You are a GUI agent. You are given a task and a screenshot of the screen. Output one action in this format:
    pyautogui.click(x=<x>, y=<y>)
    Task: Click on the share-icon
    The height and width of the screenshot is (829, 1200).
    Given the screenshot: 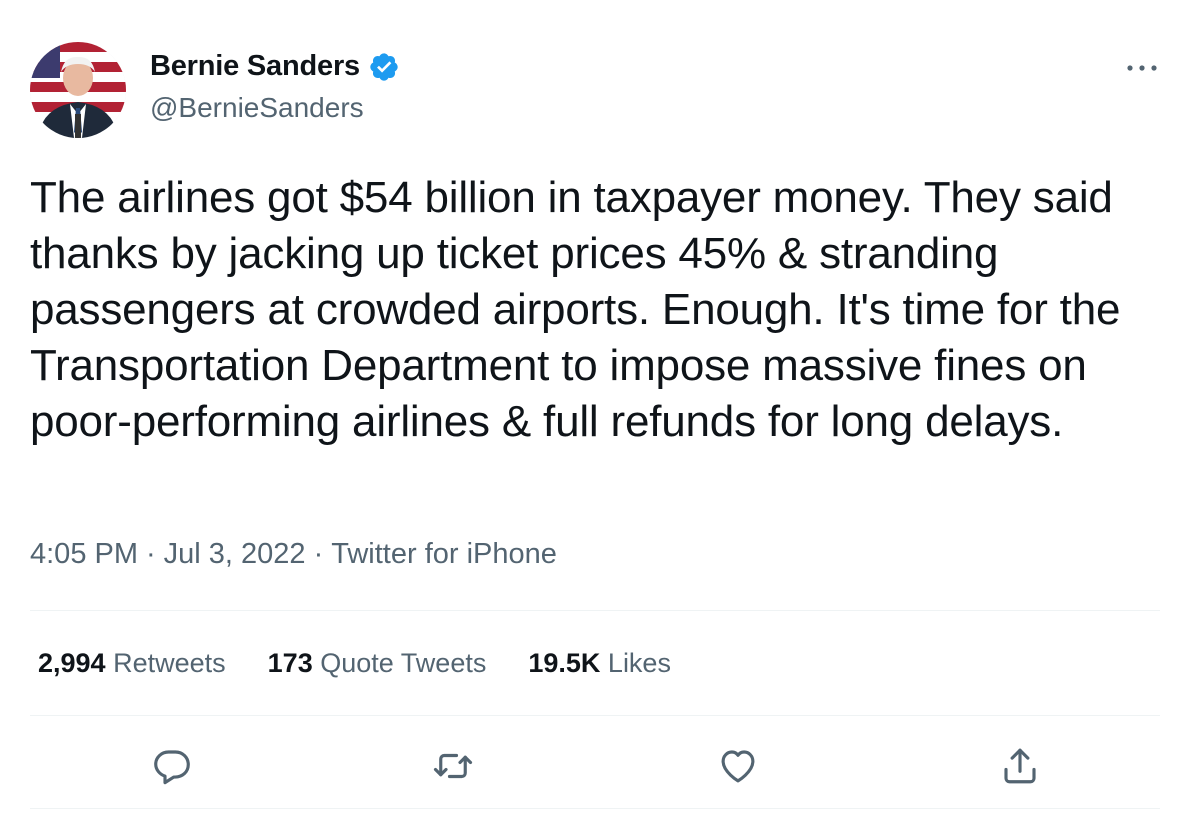 What is the action you would take?
    pyautogui.click(x=1020, y=766)
    